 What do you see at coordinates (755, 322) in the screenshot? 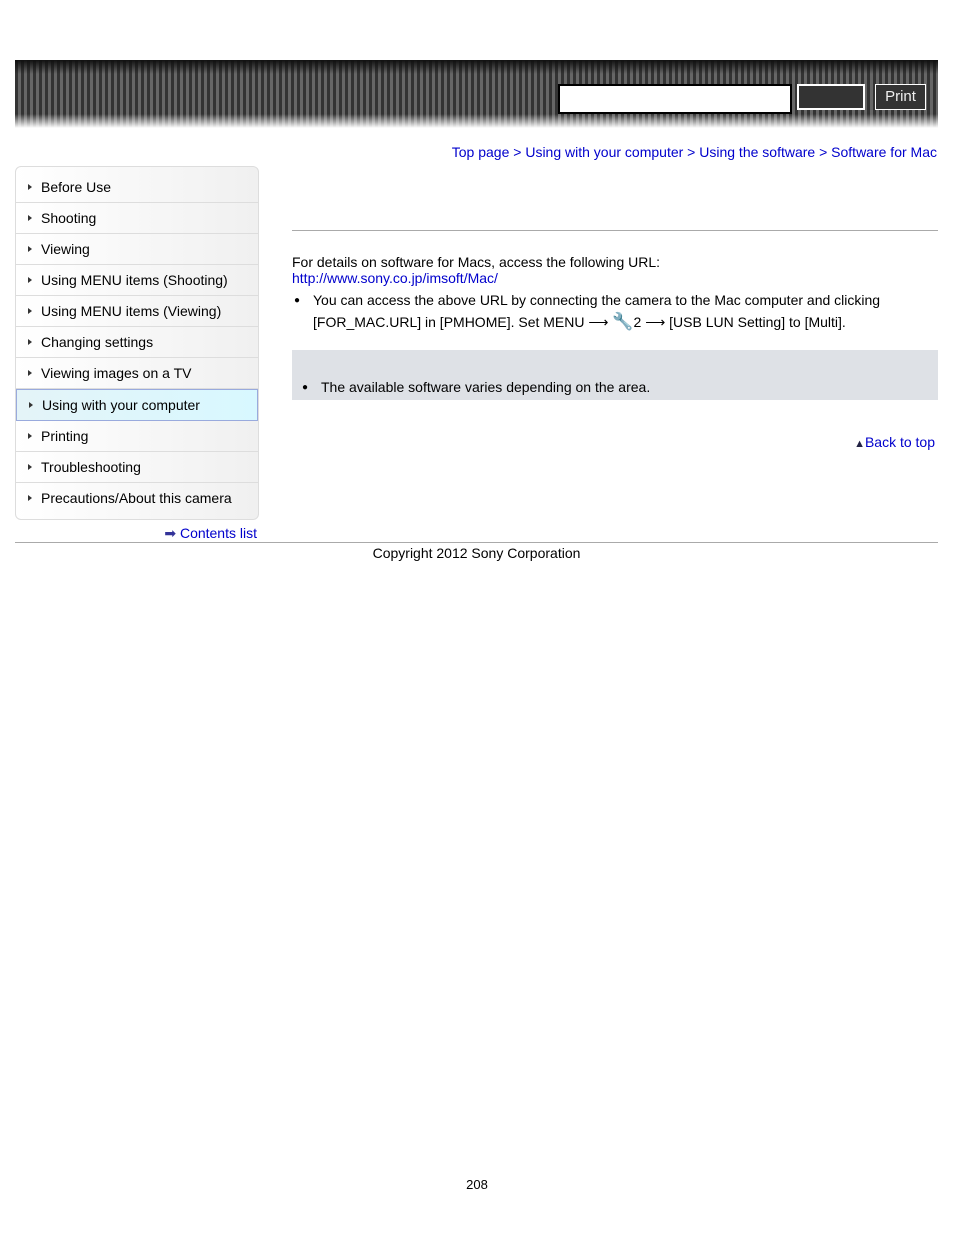
I see `bullet-text: [USB LUN Setting] to [Multi].` at bounding box center [755, 322].